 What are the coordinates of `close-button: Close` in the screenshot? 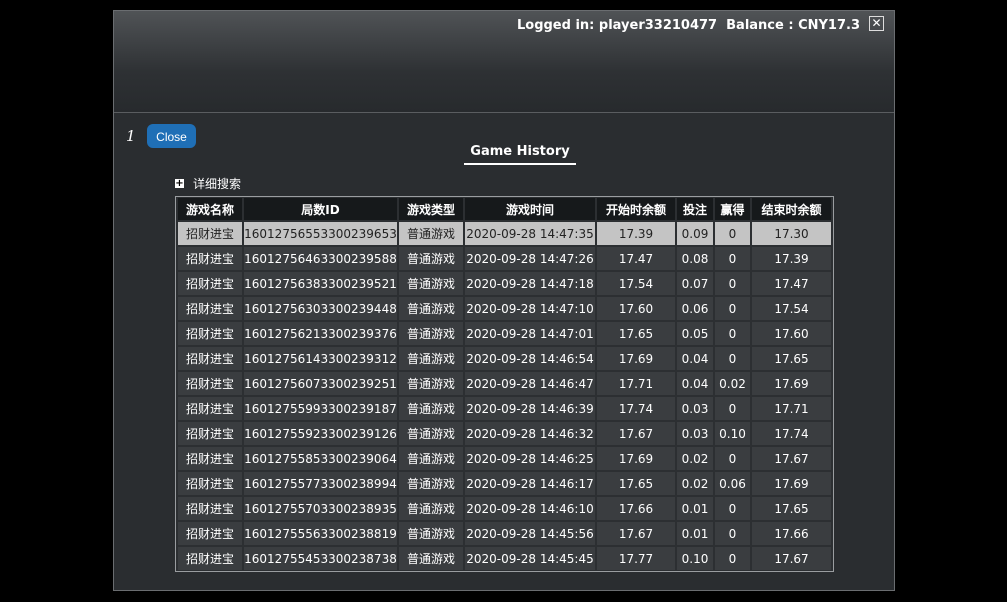 It's located at (171, 136).